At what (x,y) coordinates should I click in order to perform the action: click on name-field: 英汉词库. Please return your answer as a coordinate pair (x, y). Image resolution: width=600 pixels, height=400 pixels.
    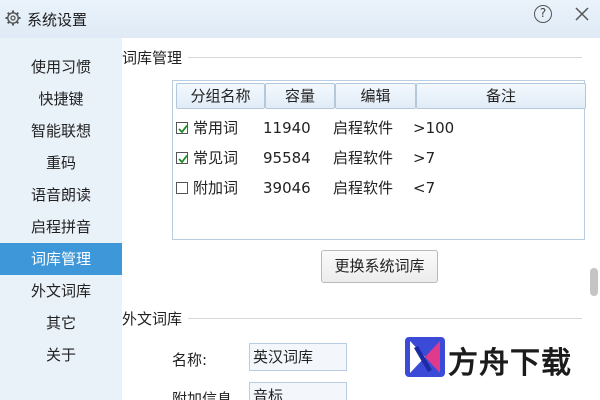
    Looking at the image, I should click on (298, 357).